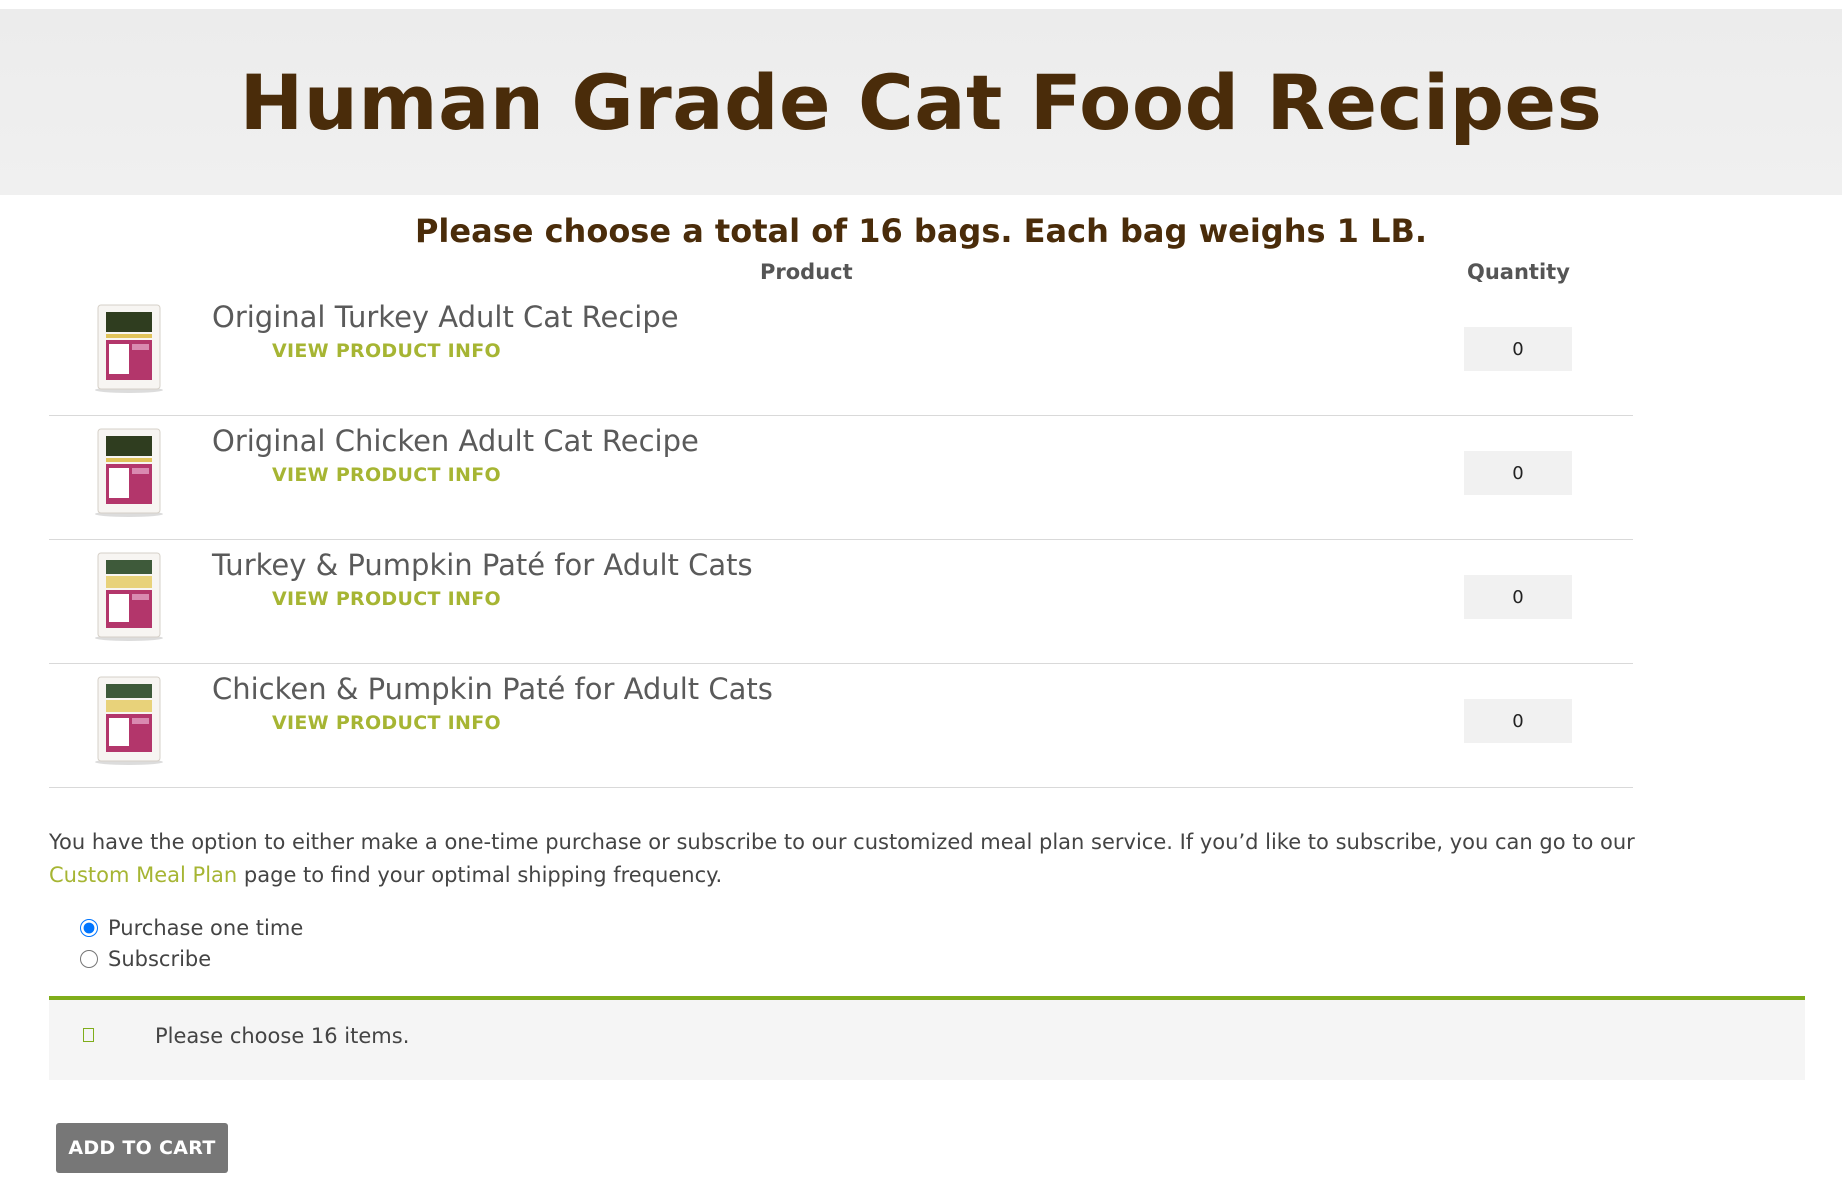 The width and height of the screenshot is (1842, 1183). I want to click on table-header: Product Quantity, so click(841, 274).